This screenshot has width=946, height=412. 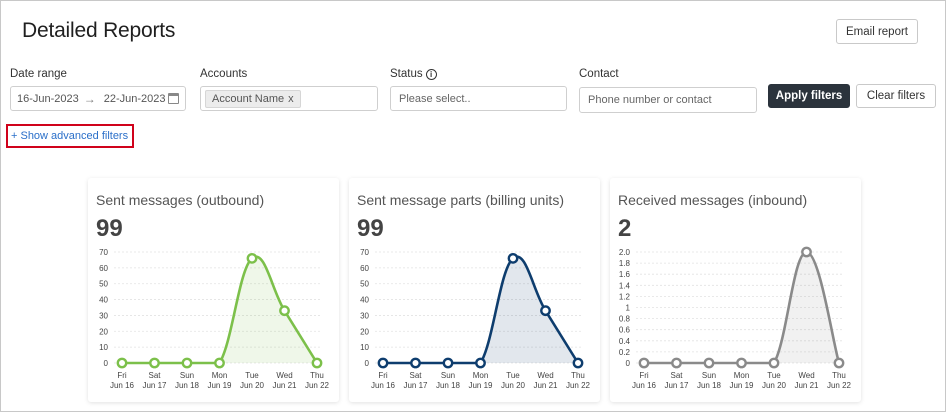 I want to click on chip-remove-icon: x, so click(x=291, y=99).